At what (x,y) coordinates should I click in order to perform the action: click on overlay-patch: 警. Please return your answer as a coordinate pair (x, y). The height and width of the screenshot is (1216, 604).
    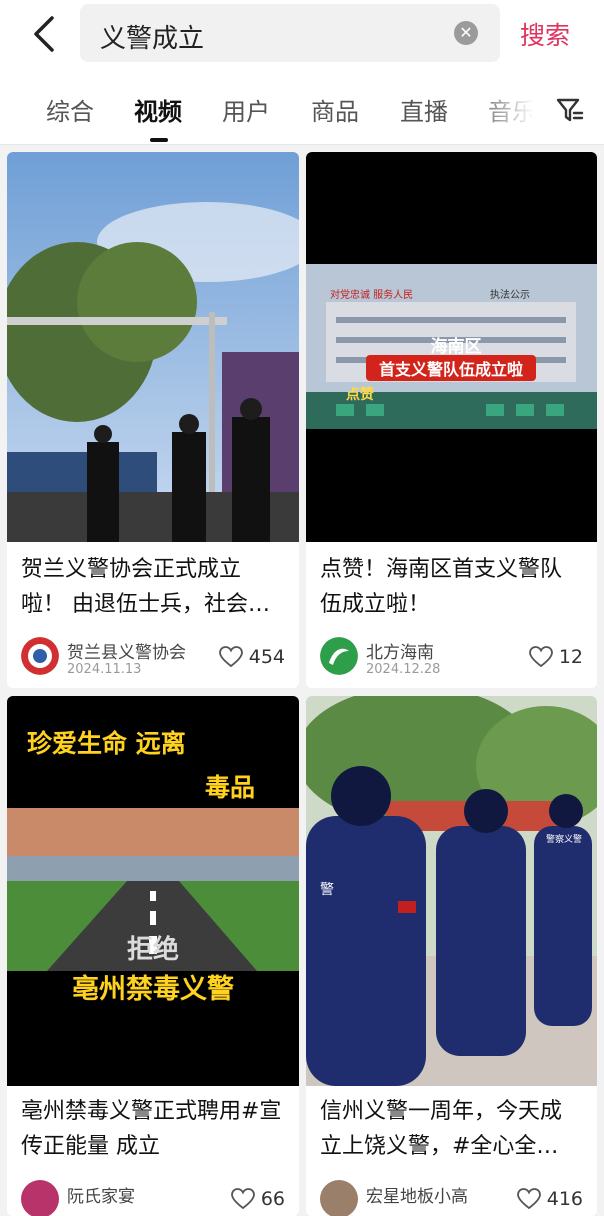
    Looking at the image, I should click on (327, 890).